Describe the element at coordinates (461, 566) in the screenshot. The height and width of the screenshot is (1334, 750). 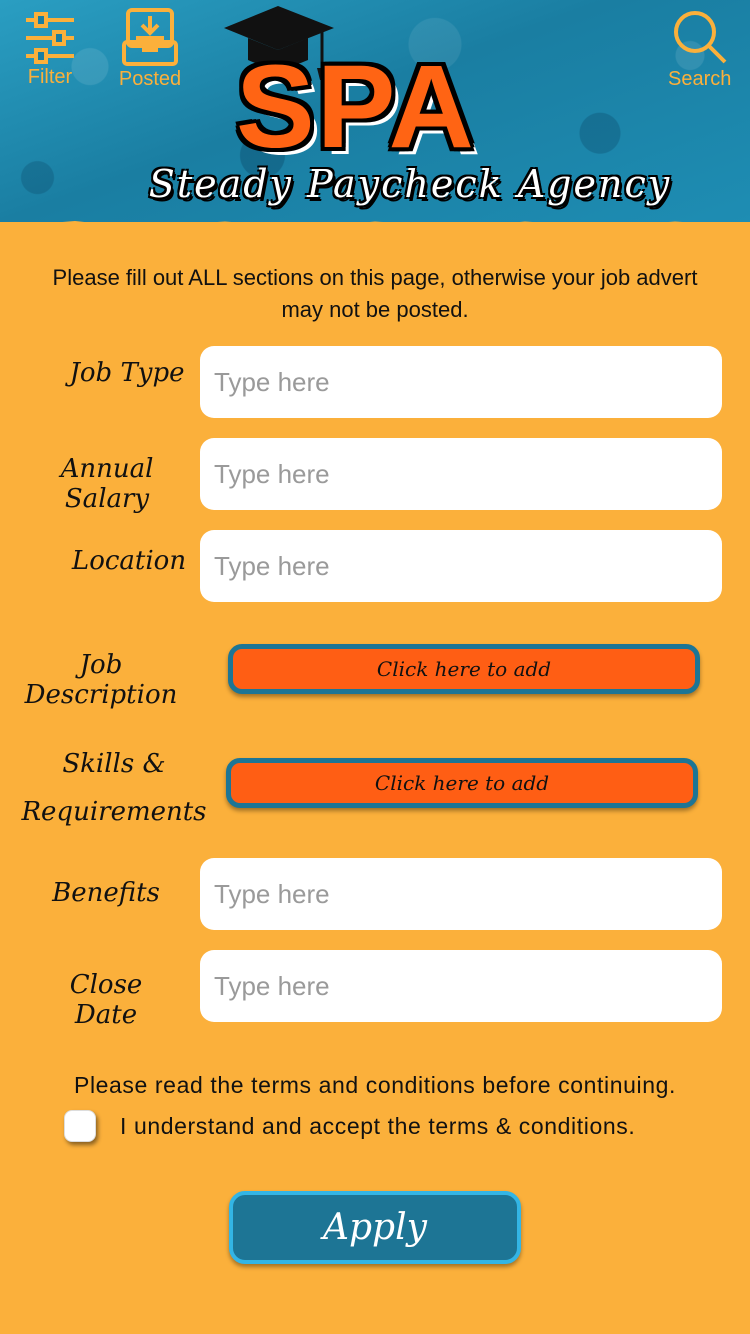
I see `location-input` at that location.